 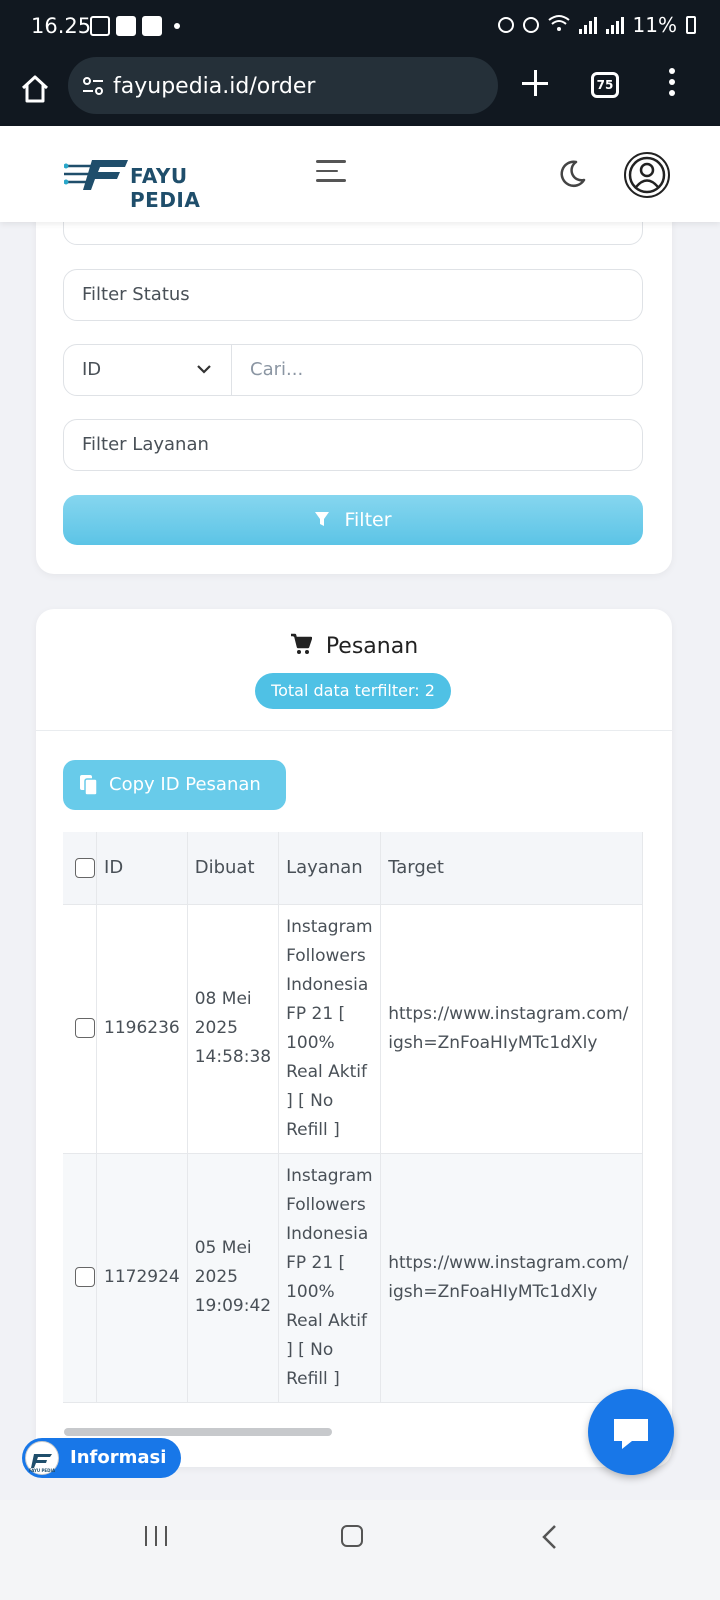 I want to click on status-filter-select: Filter Status, so click(x=353, y=295).